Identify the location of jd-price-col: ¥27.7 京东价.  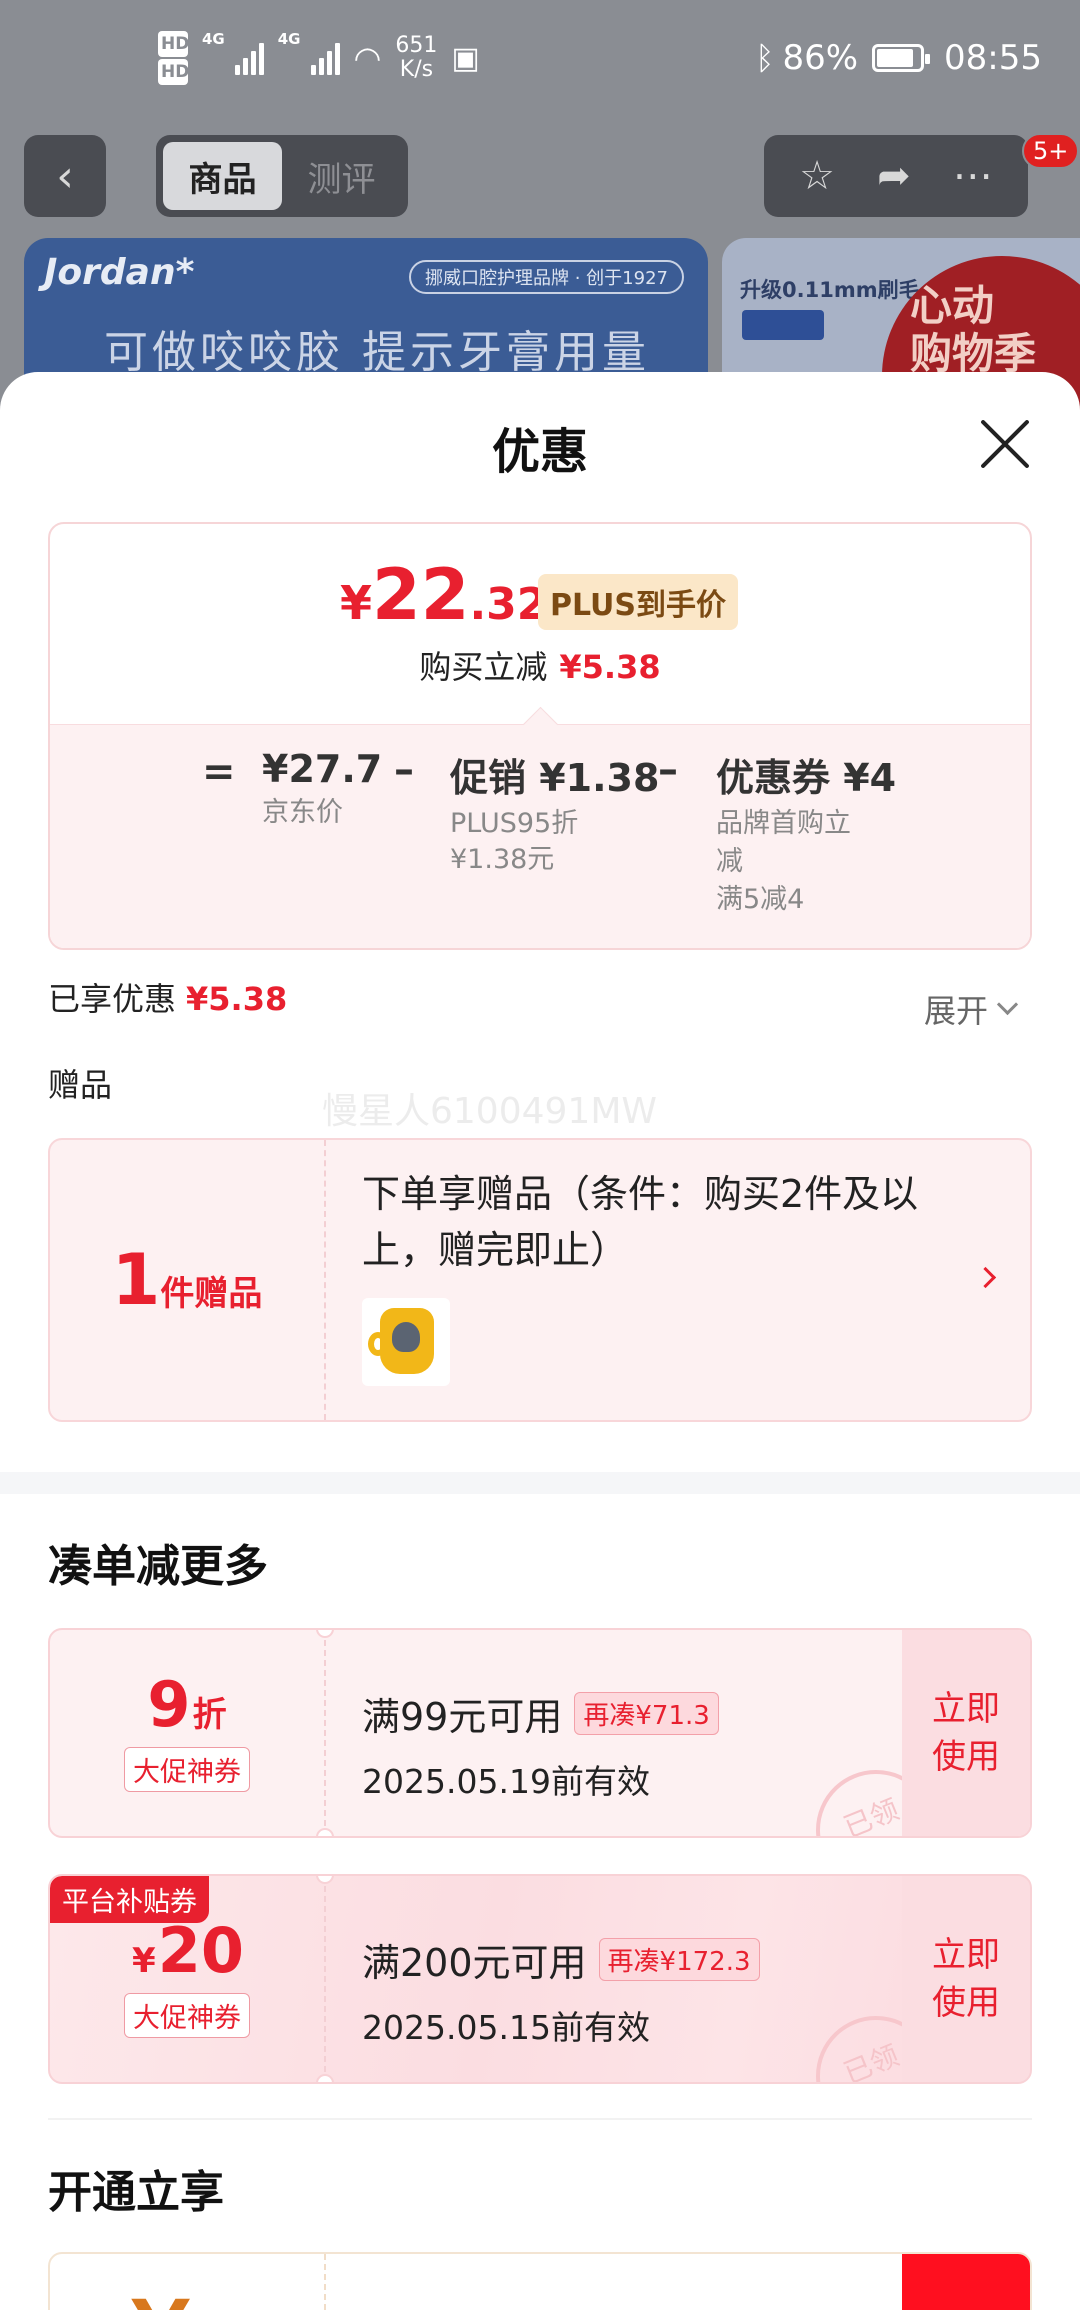
(322, 790).